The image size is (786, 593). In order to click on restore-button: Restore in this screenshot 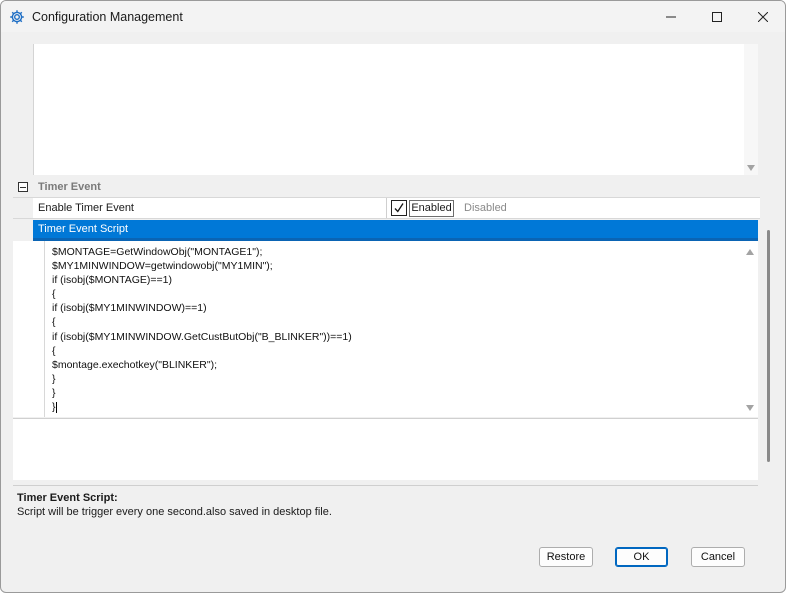, I will do `click(566, 557)`.